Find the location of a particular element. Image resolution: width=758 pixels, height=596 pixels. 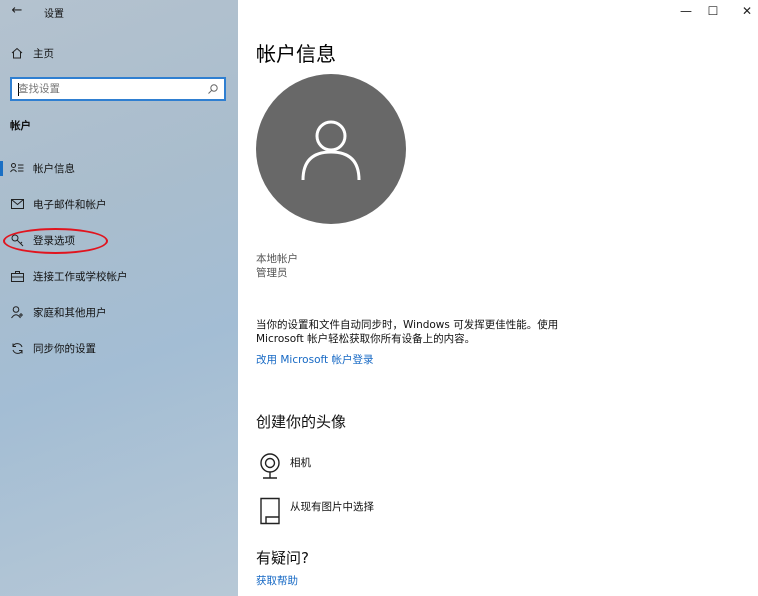

sidebar-item-label: 登录选项 is located at coordinates (54, 241).